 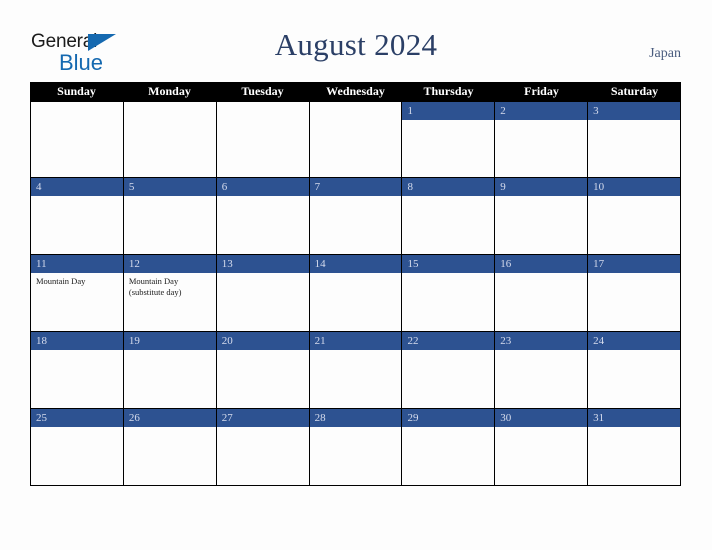 I want to click on day-number-band: 4, so click(x=77, y=187).